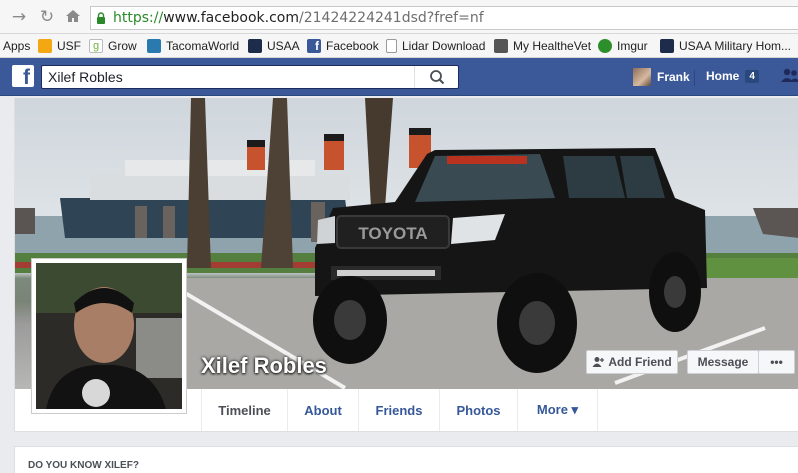  What do you see at coordinates (73, 17) in the screenshot?
I see `home-icon` at bounding box center [73, 17].